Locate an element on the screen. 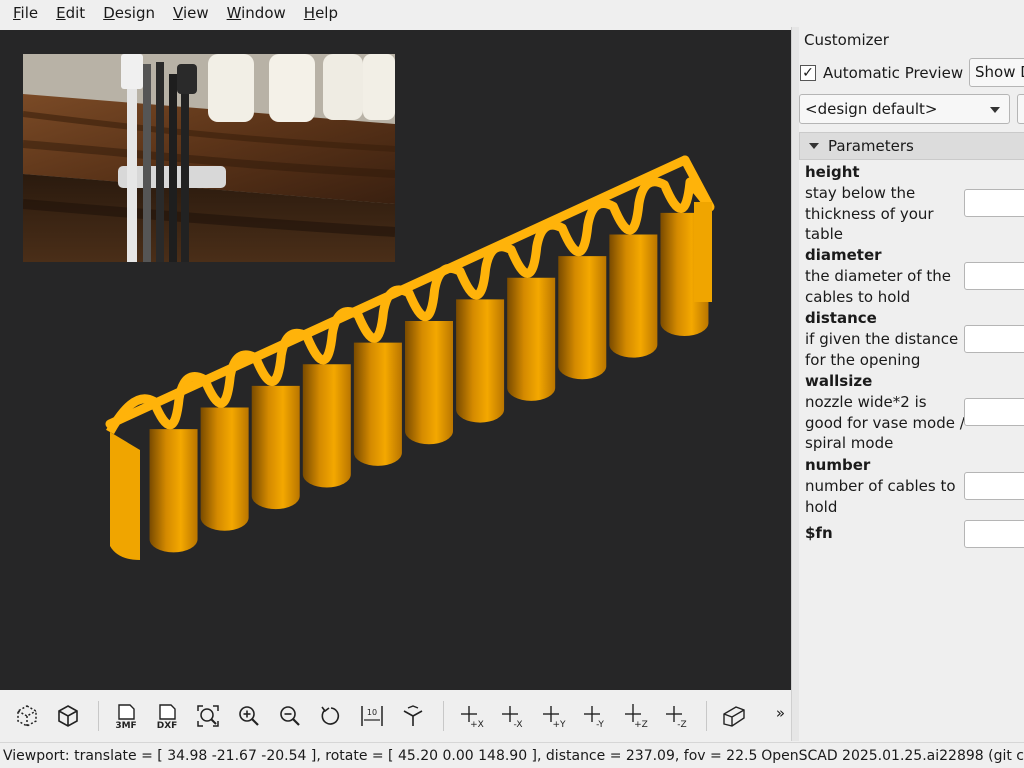 The height and width of the screenshot is (768, 1024). export-dxf-label: DXF is located at coordinates (167, 725).